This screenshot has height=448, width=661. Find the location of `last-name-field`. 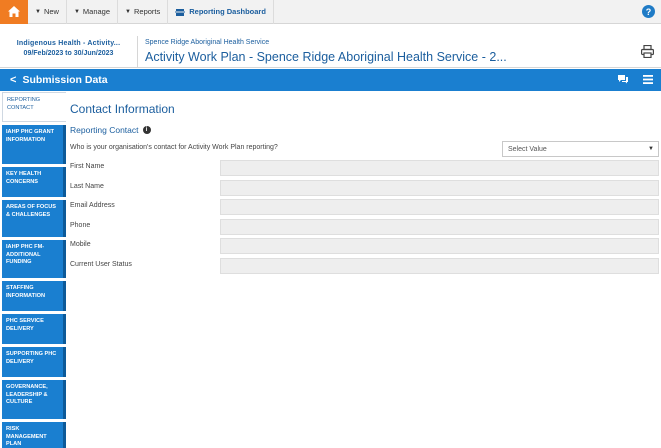

last-name-field is located at coordinates (439, 188).